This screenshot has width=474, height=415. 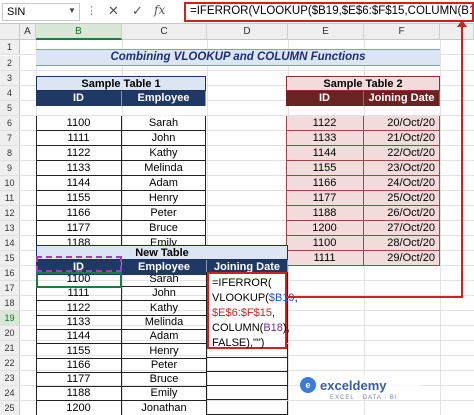 I want to click on new-table-cell-name: Kathy, so click(x=164, y=308).